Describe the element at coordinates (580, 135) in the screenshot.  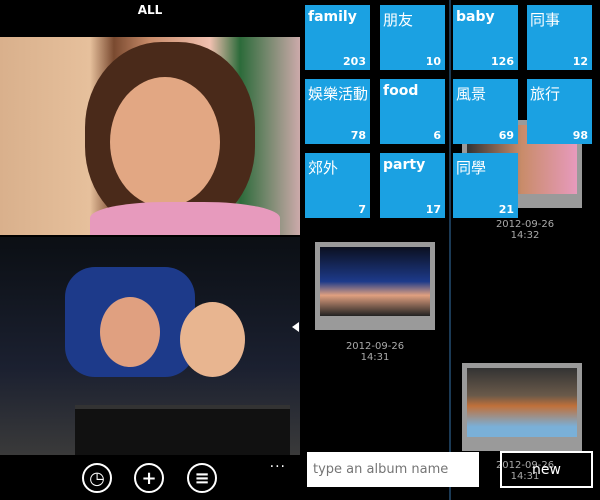
I see `album-count: 98` at that location.